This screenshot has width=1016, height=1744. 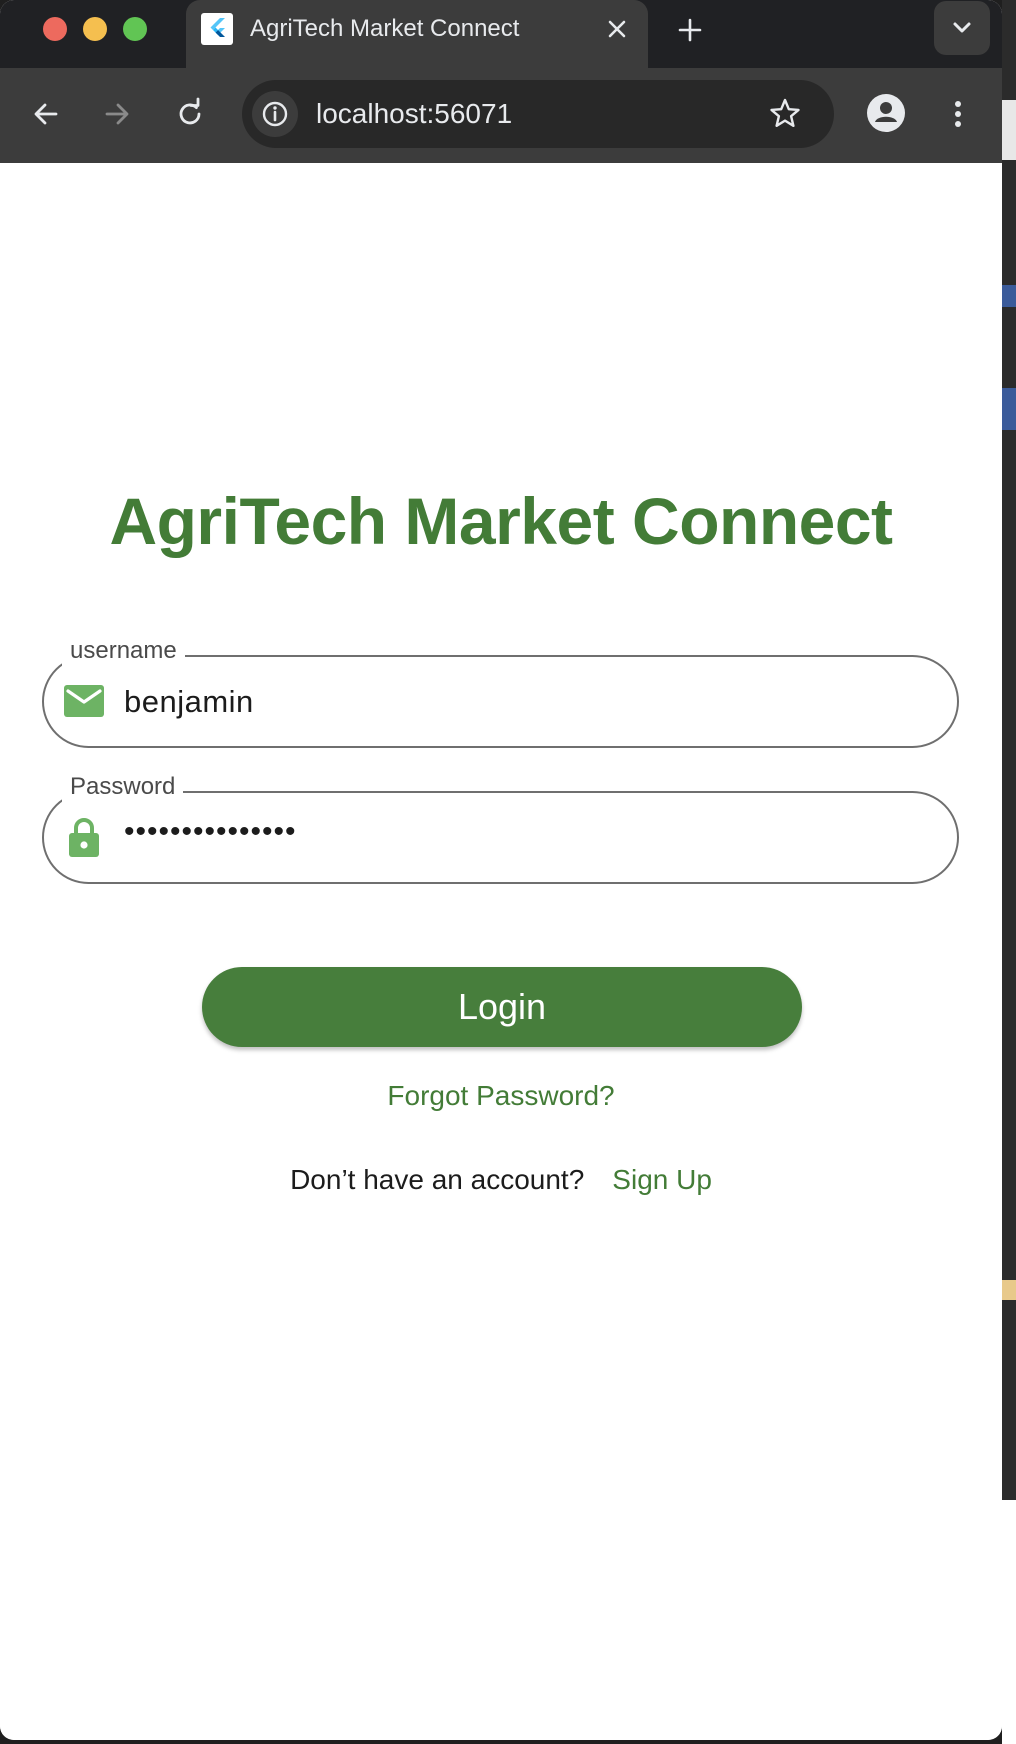 What do you see at coordinates (690, 30) in the screenshot?
I see `new-tab-icon` at bounding box center [690, 30].